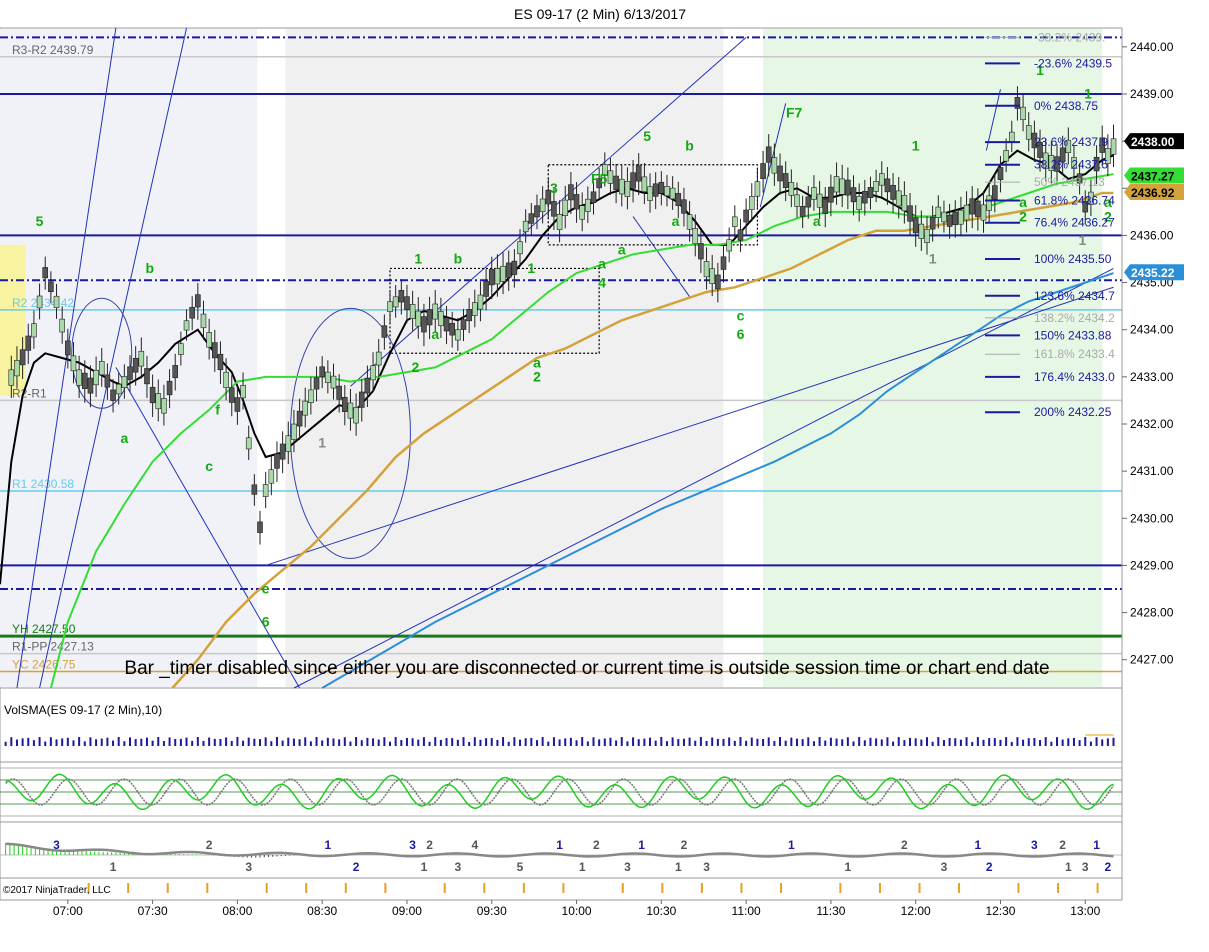  What do you see at coordinates (600, 14) in the screenshot?
I see `chart-title: ES 09-17 (2 Min) 6/13/2017` at bounding box center [600, 14].